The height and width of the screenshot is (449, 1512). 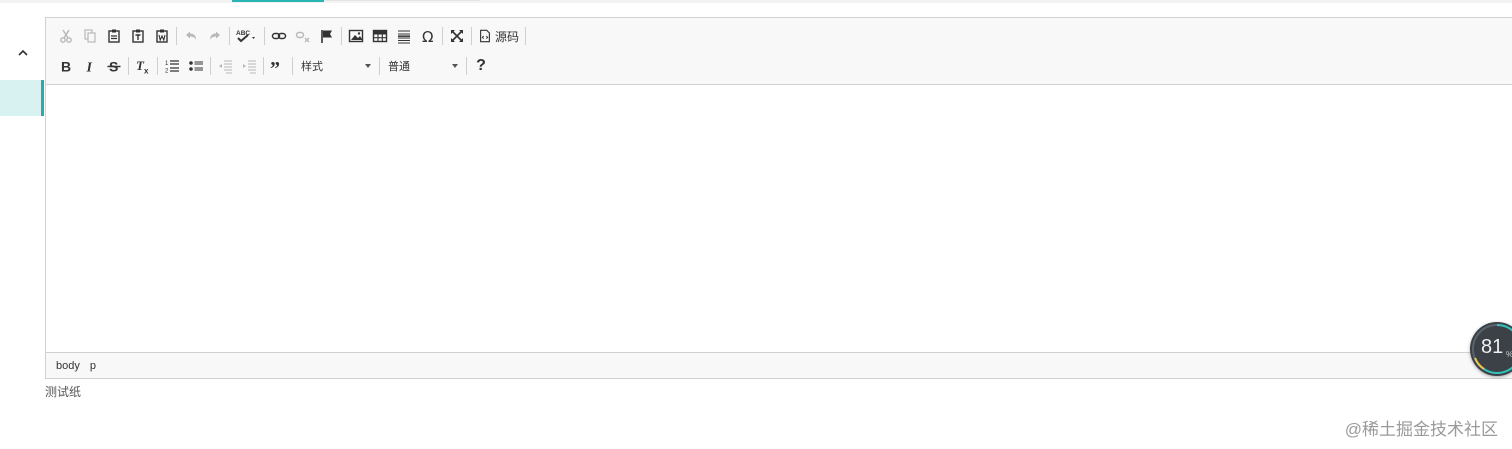 What do you see at coordinates (162, 36) in the screenshot?
I see `paste-from-word-icon` at bounding box center [162, 36].